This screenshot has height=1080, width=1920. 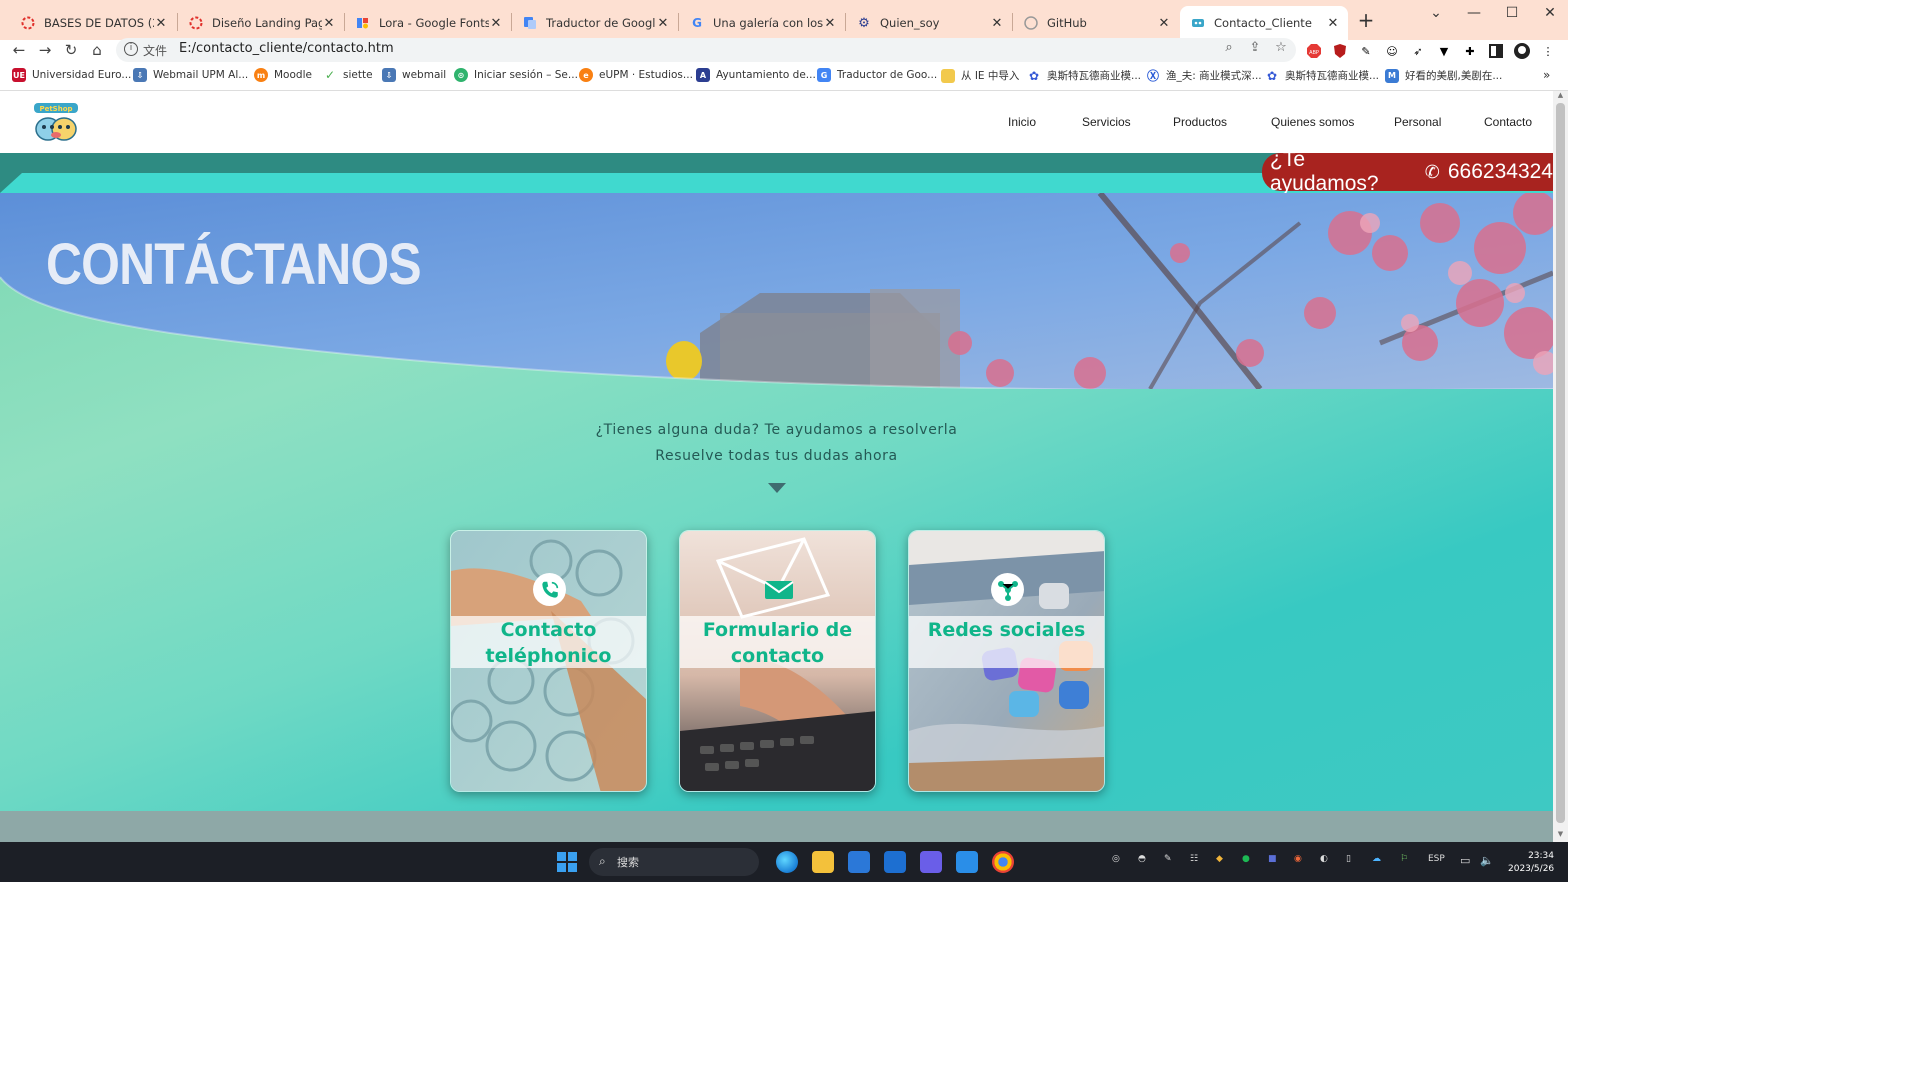 What do you see at coordinates (131, 49) in the screenshot?
I see `site-info-icon: i` at bounding box center [131, 49].